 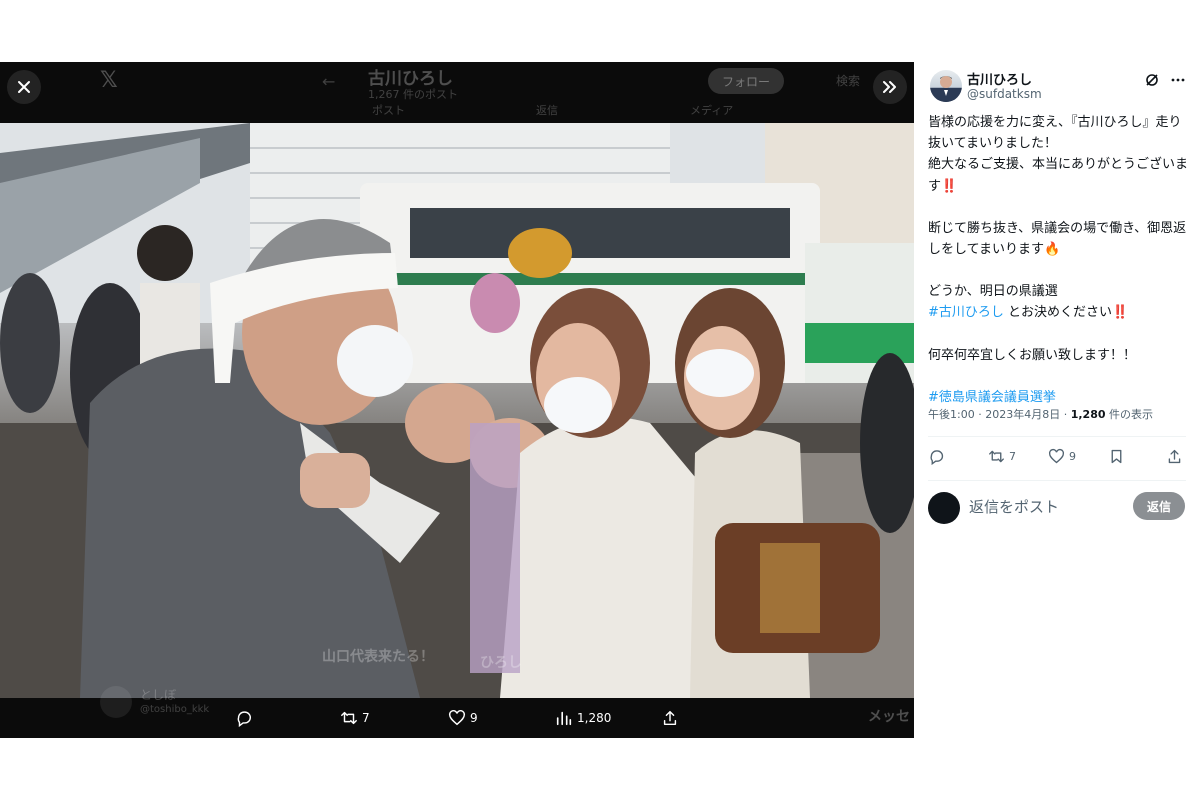 What do you see at coordinates (1004, 94) in the screenshot?
I see `author-handle: @sufdatksm` at bounding box center [1004, 94].